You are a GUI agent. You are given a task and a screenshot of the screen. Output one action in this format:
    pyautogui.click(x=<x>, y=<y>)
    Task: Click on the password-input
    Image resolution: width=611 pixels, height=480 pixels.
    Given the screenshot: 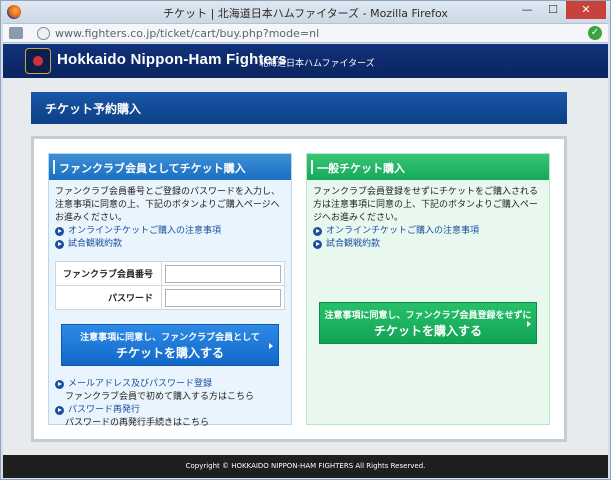 What is the action you would take?
    pyautogui.click(x=223, y=297)
    